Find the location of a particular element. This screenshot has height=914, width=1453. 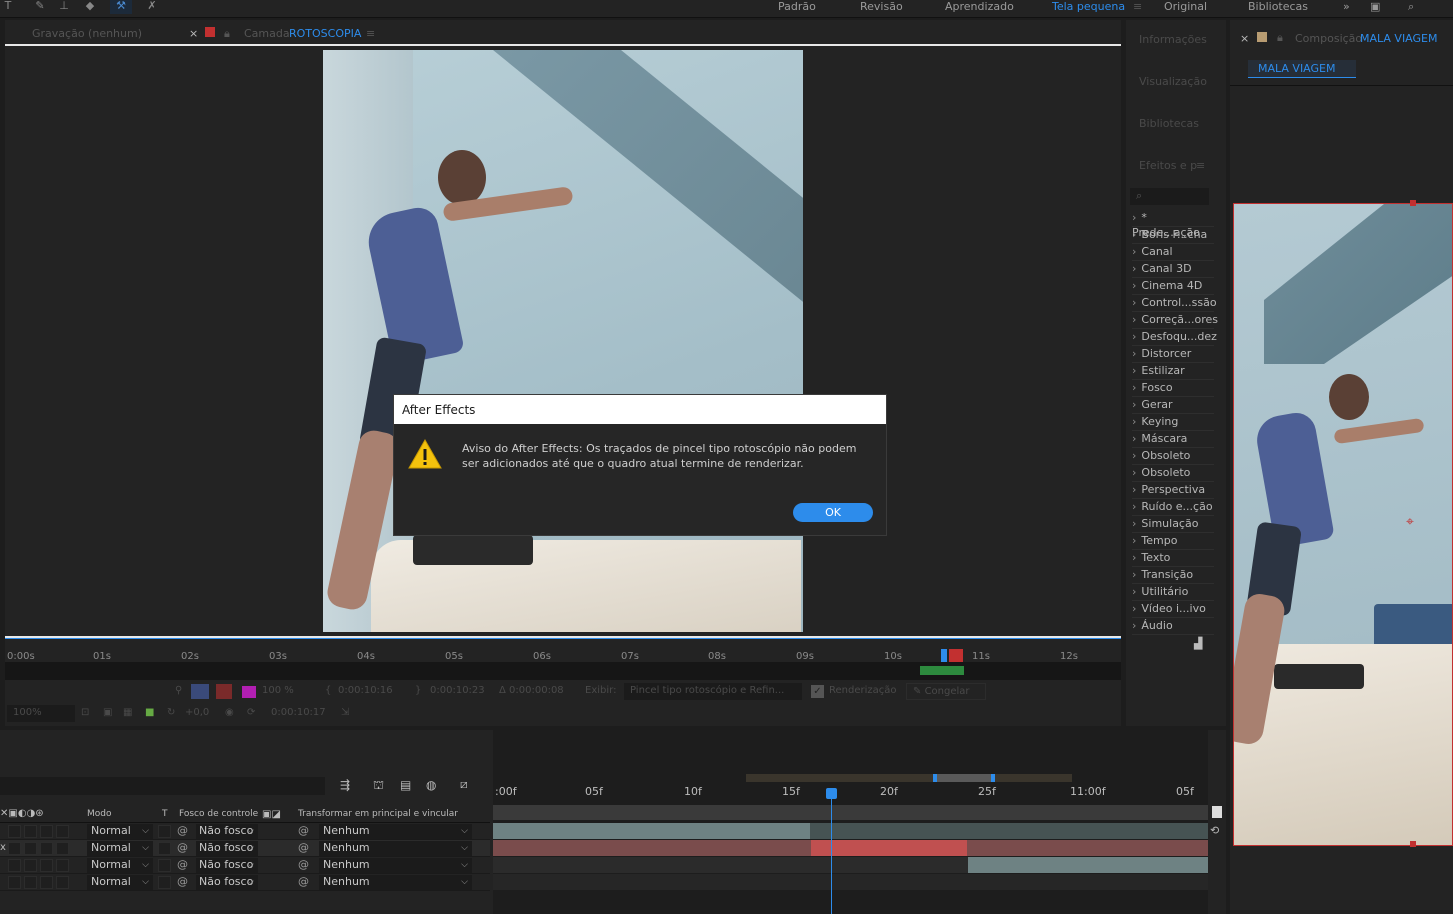

roto-bg-icon is located at coordinates (224, 691).